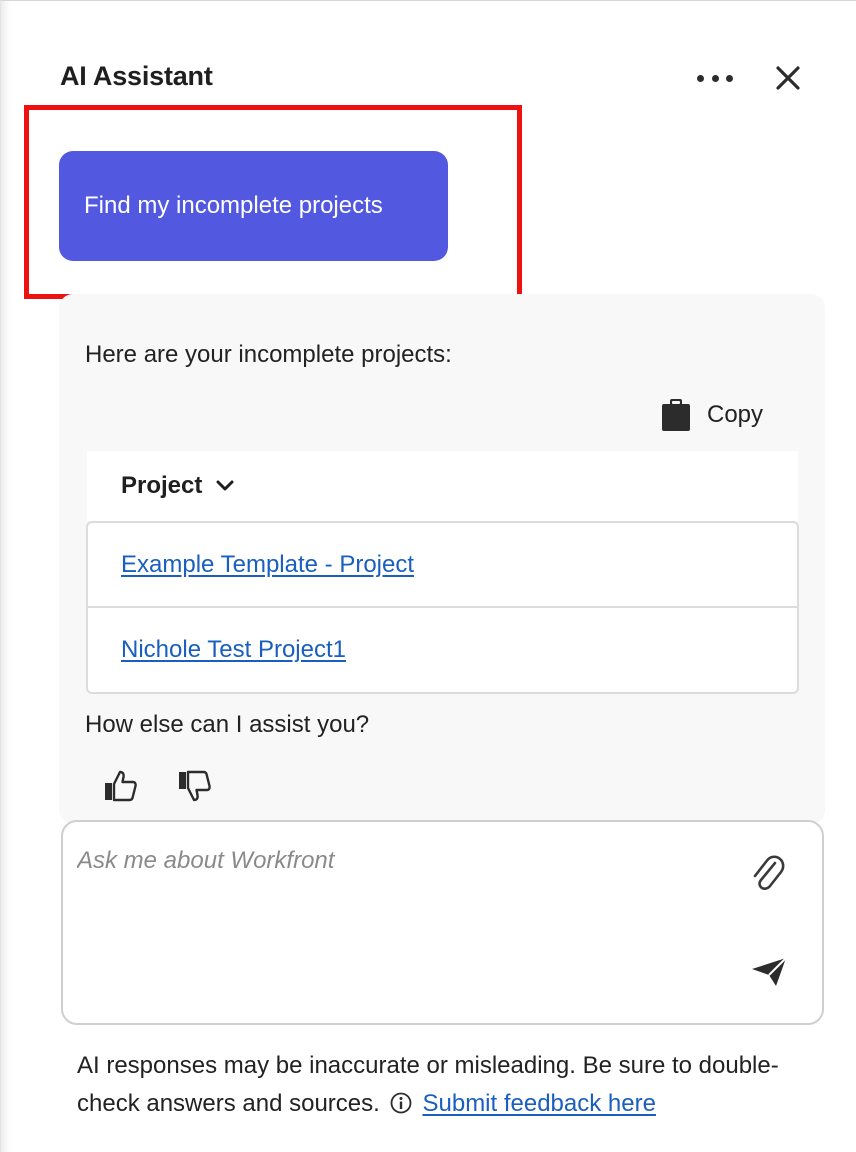  Describe the element at coordinates (225, 485) in the screenshot. I see `chevron-down-icon` at that location.